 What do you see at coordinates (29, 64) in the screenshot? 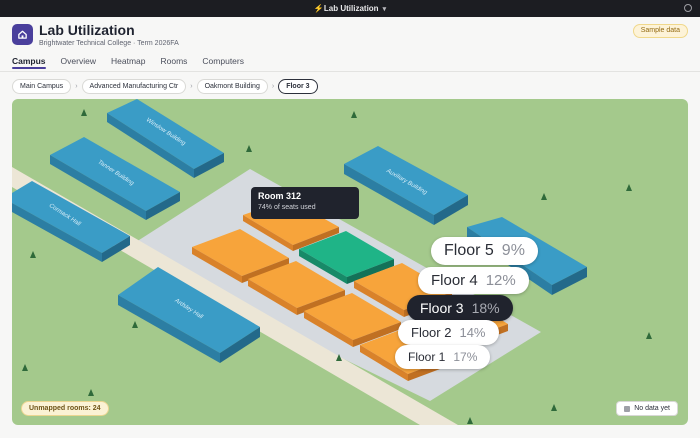
I see `tab-campus: Campus` at bounding box center [29, 64].